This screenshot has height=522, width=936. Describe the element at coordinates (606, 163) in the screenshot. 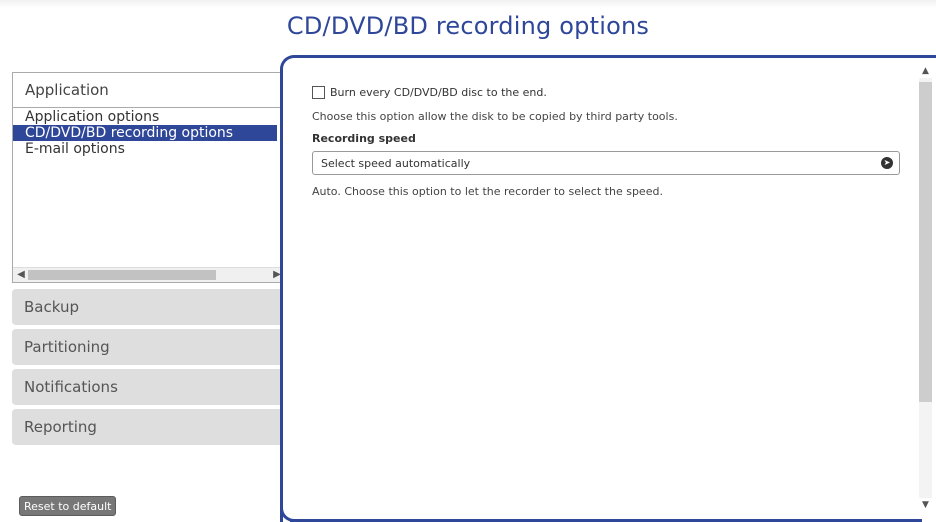

I see `recording-speed-select: Select speed automatically ➤` at that location.